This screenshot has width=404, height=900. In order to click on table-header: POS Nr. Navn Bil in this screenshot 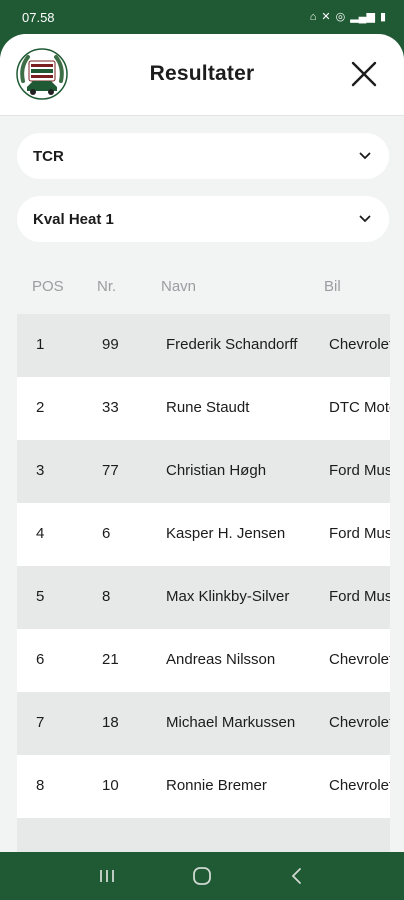, I will do `click(202, 287)`.